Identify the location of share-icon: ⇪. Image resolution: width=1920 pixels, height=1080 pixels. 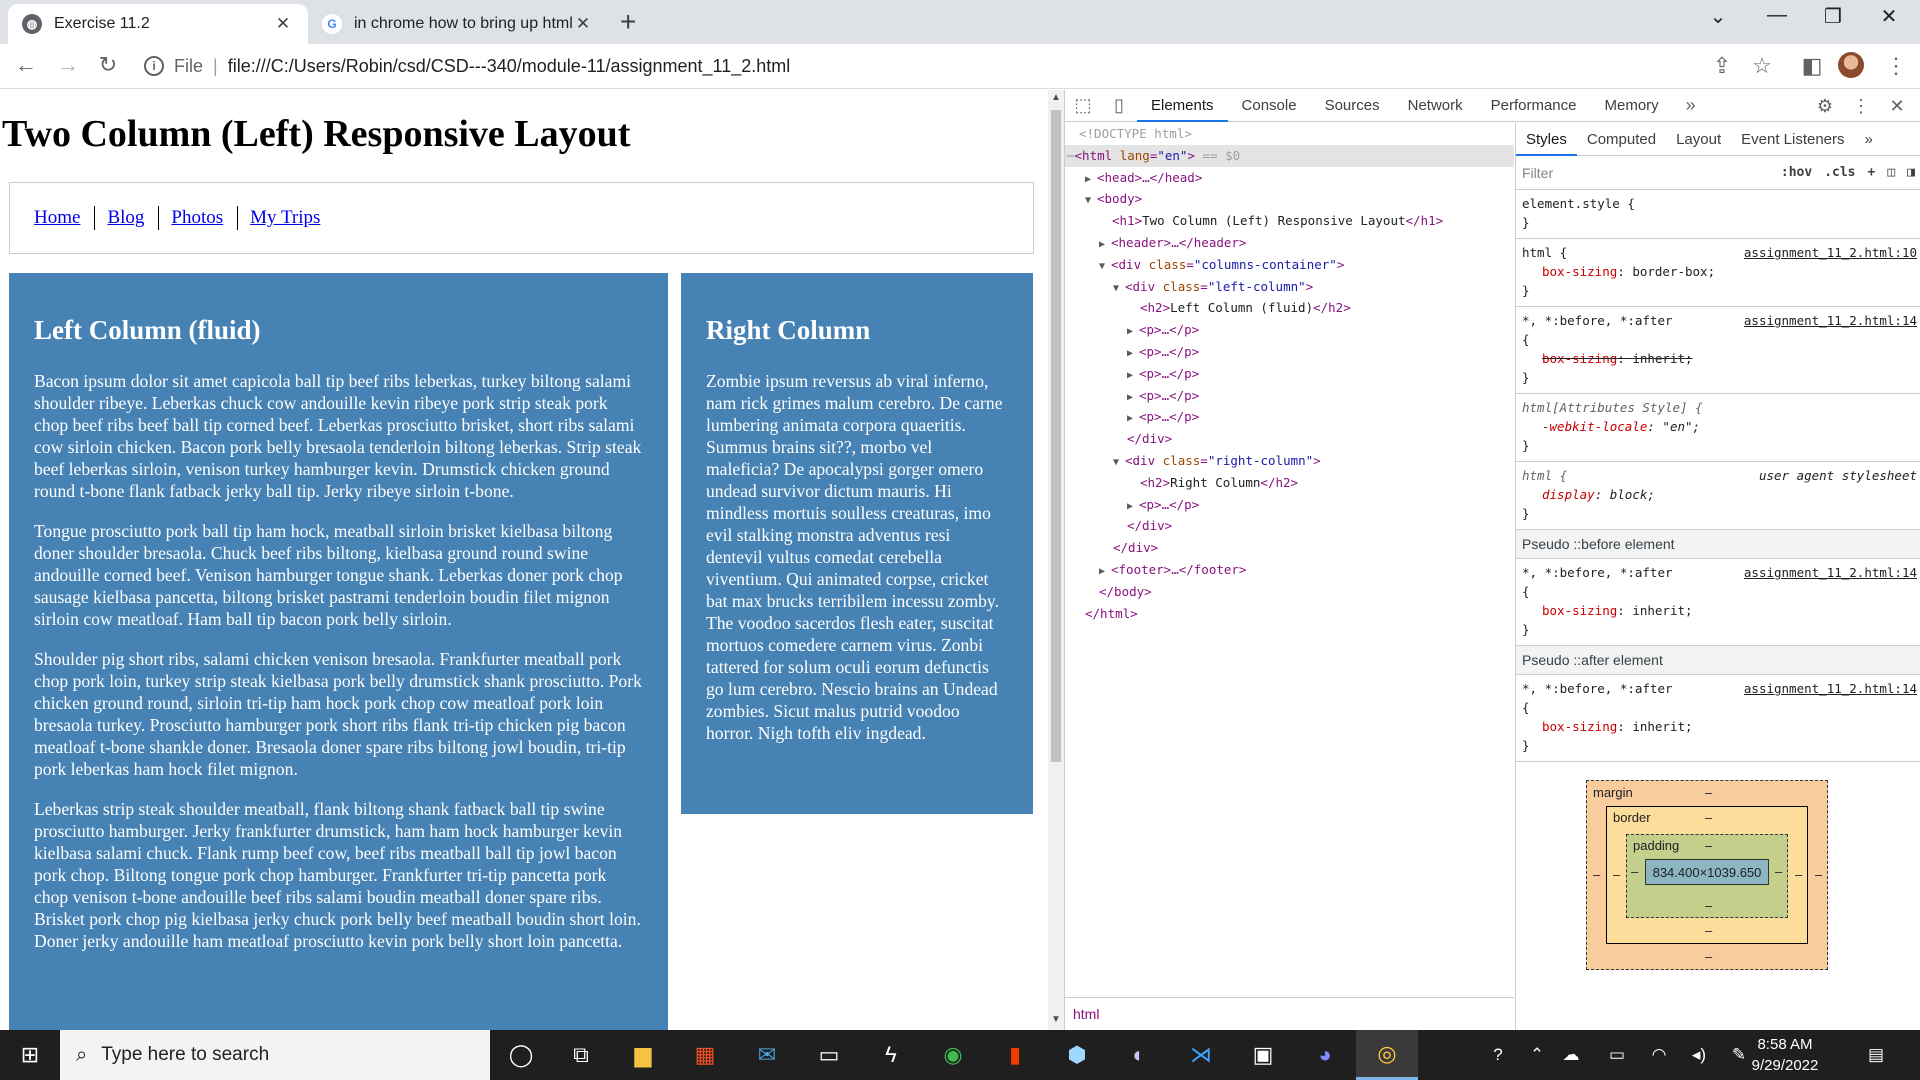
(1722, 66).